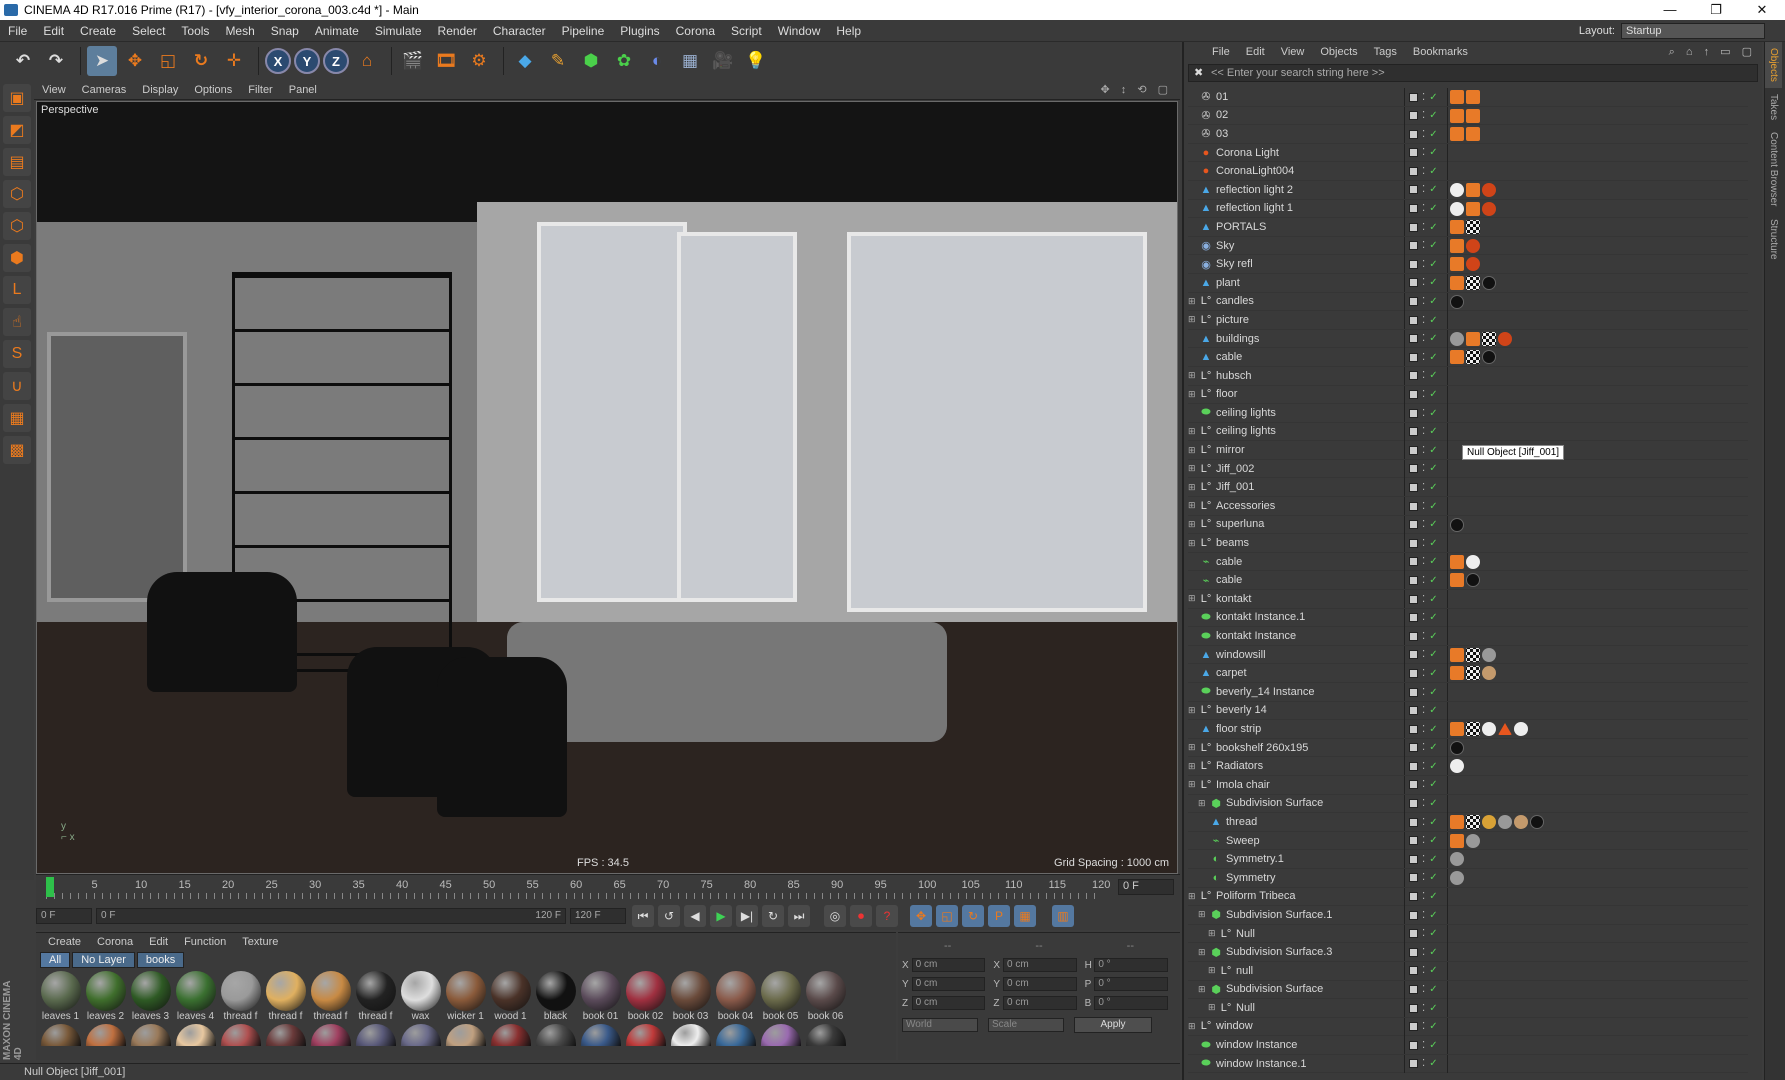 The image size is (1785, 1080). Describe the element at coordinates (1468, 673) in the screenshot. I see `object-row: ▲ carpet ⁚ ✓` at that location.